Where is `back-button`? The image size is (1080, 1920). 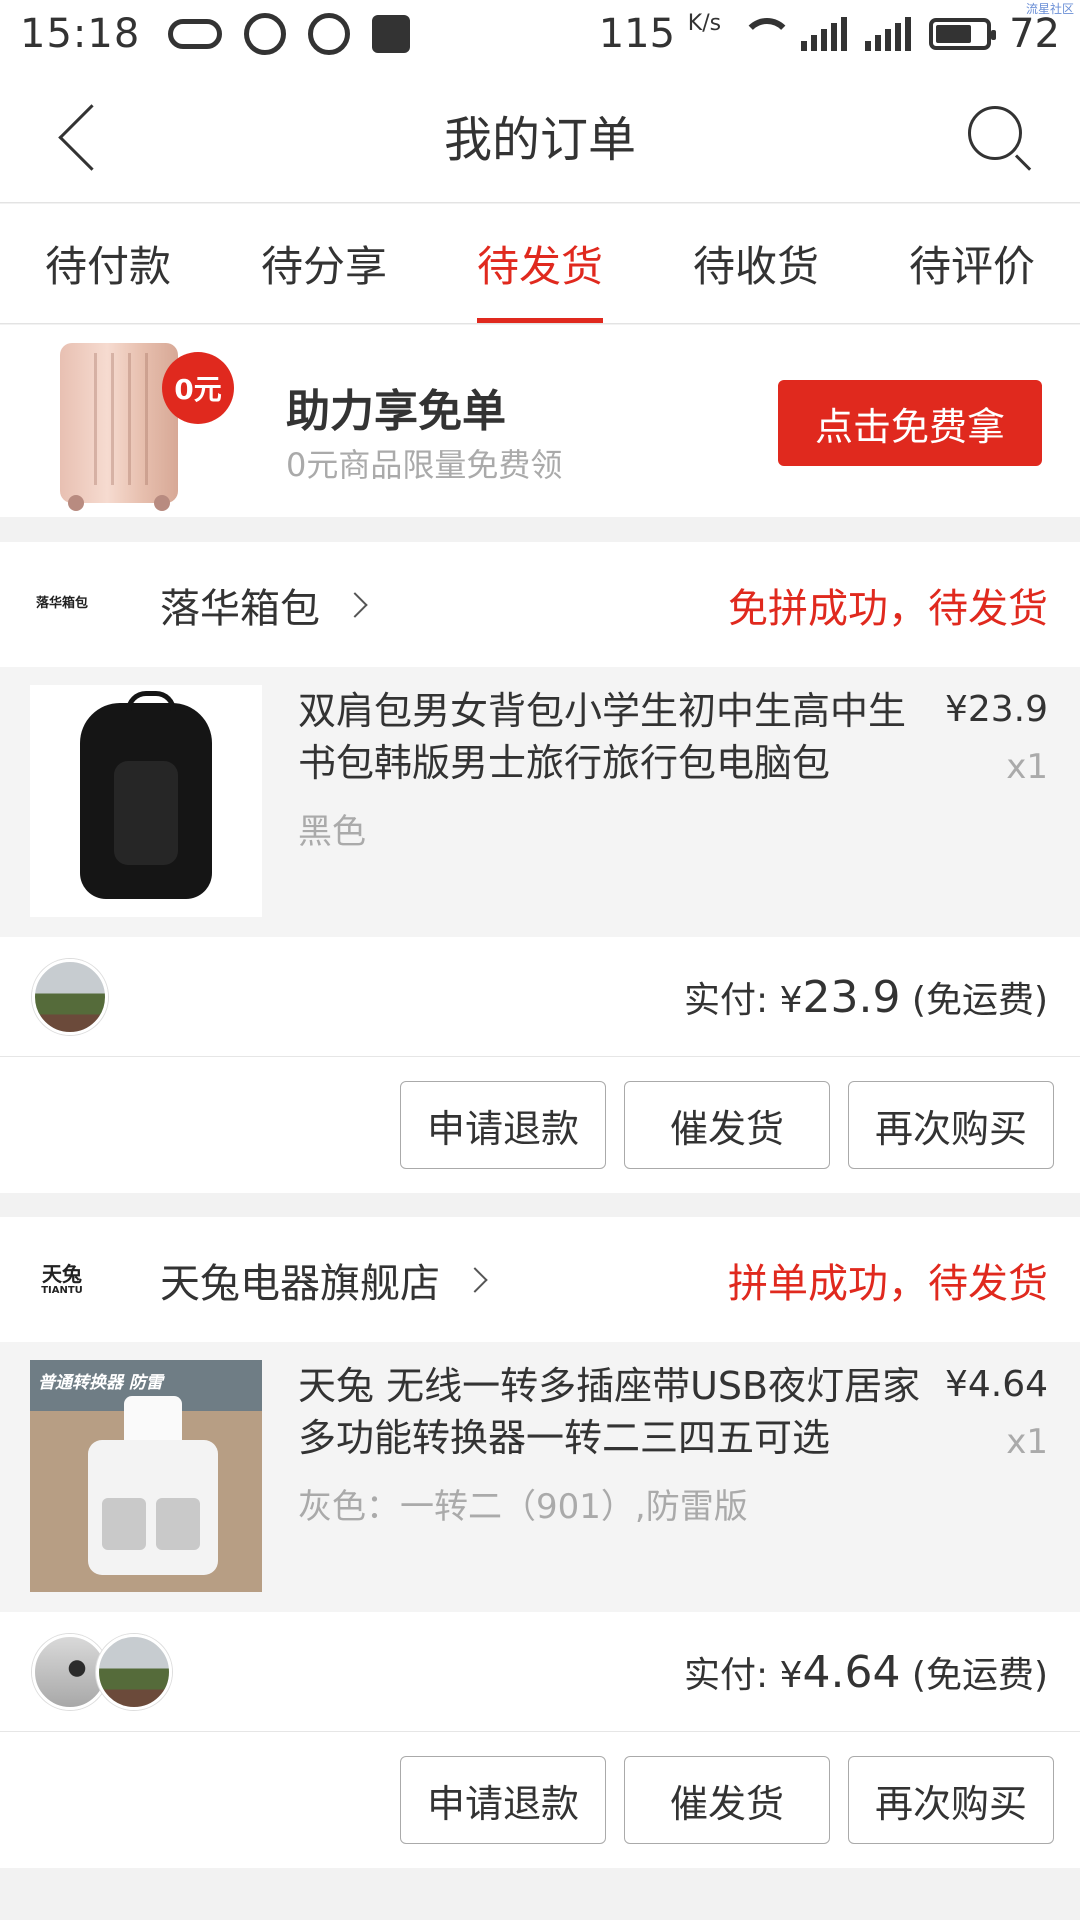 back-button is located at coordinates (80, 136).